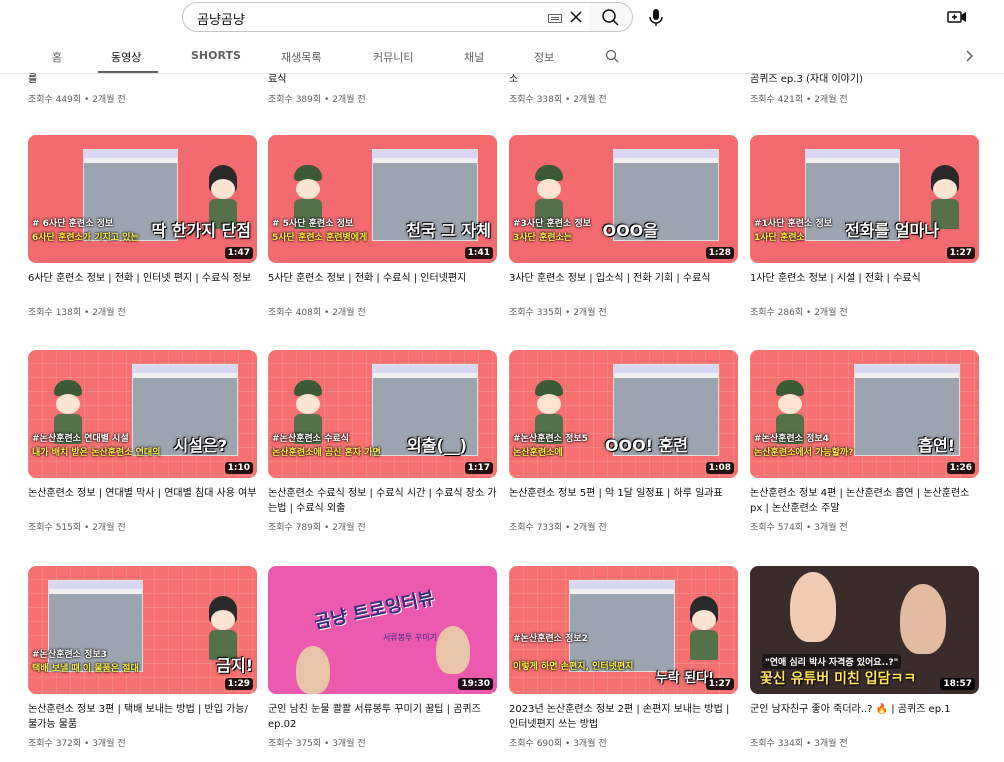  I want to click on video-thumbnail: #3사단 훈련소 정보 3사단 훈련소는 OOO을 1:28, so click(623, 199).